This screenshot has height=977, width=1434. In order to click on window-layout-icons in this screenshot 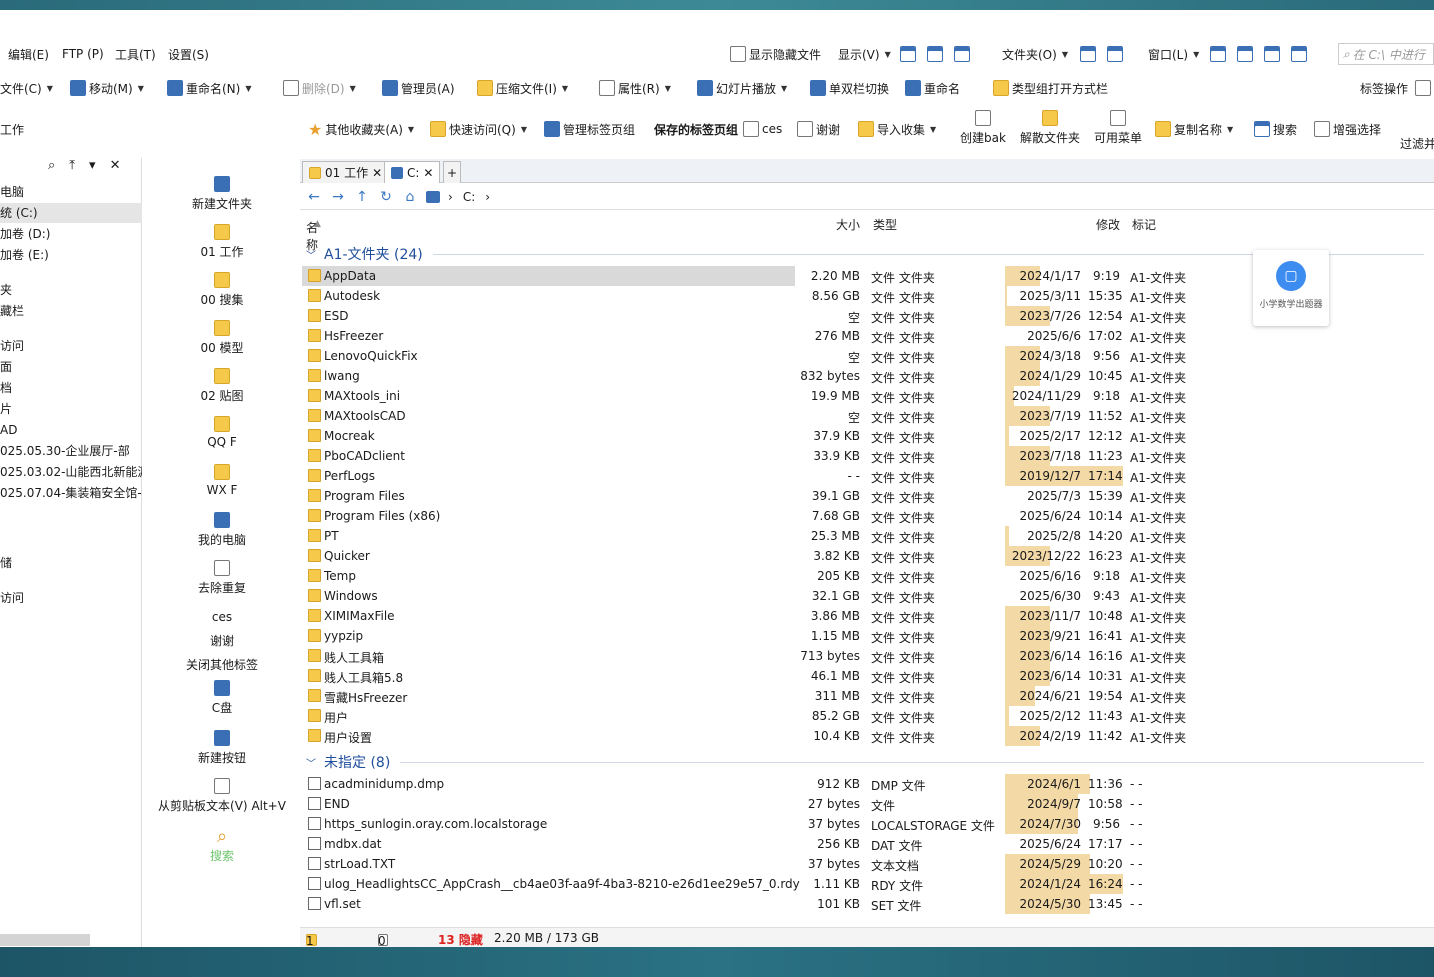, I will do `click(1258, 54)`.